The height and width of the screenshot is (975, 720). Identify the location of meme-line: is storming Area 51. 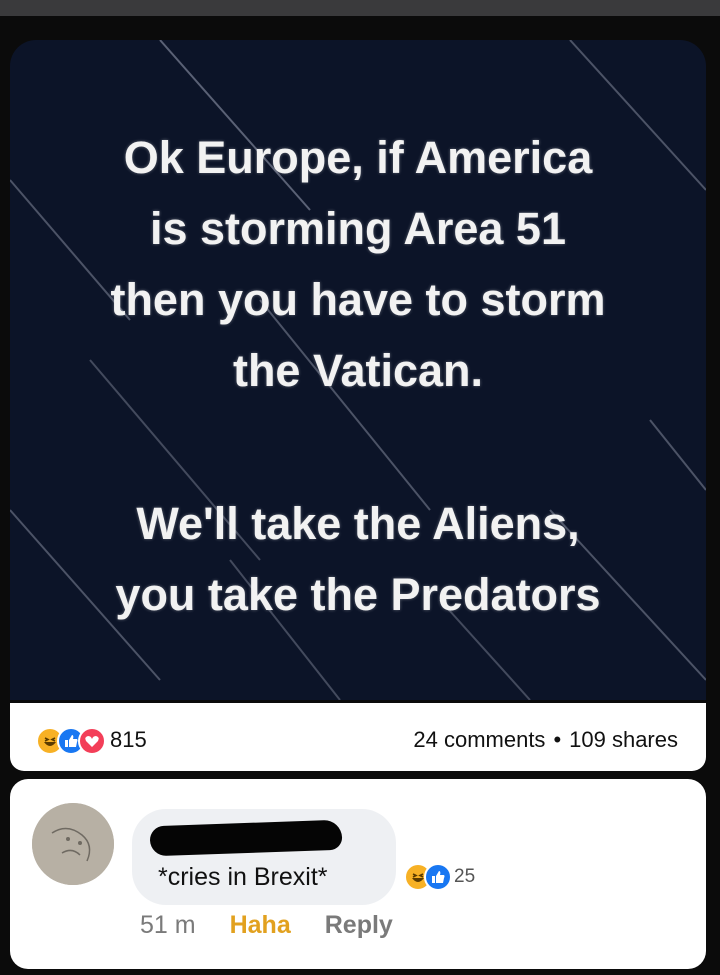
(358, 228).